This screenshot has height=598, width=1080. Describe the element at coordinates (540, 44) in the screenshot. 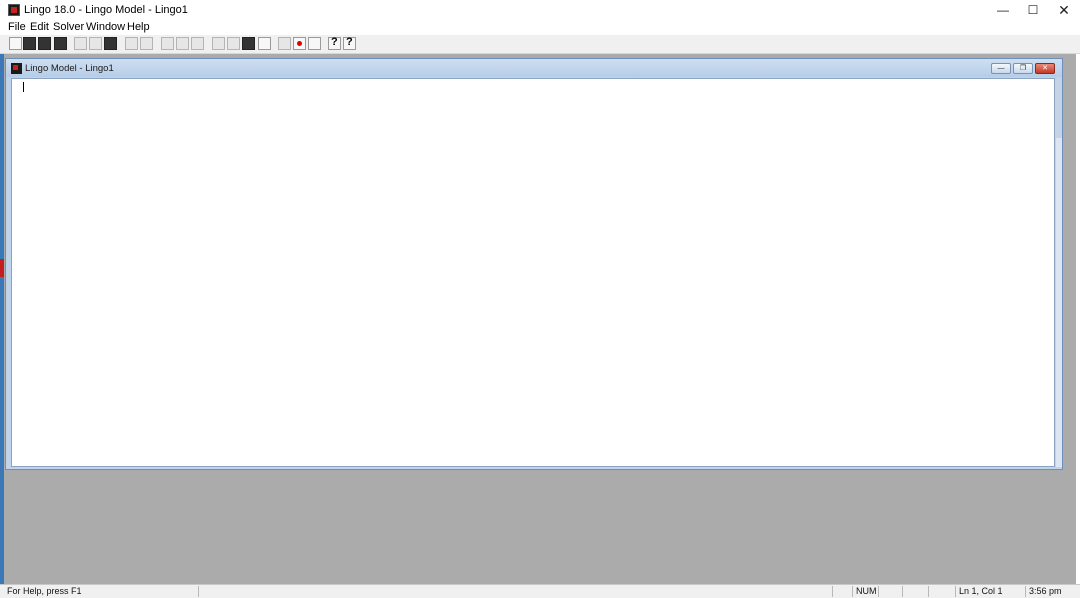

I see `toolbar` at that location.